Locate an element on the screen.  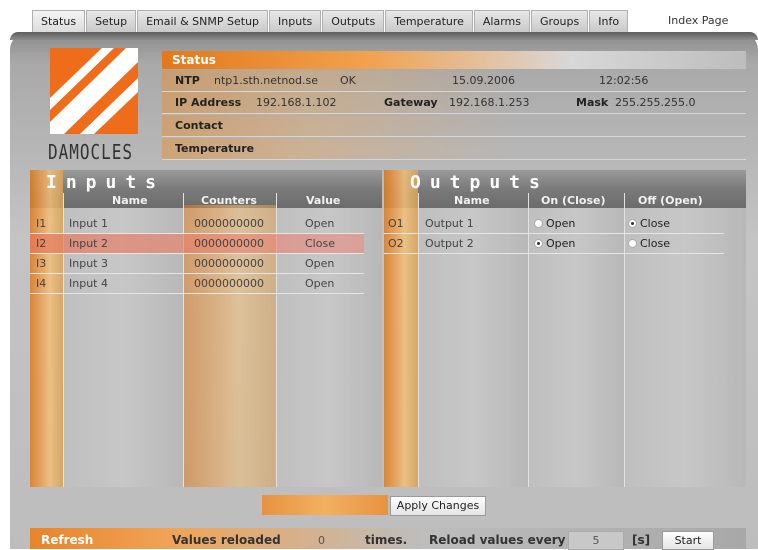
inputs-col-value: Value is located at coordinates (323, 200).